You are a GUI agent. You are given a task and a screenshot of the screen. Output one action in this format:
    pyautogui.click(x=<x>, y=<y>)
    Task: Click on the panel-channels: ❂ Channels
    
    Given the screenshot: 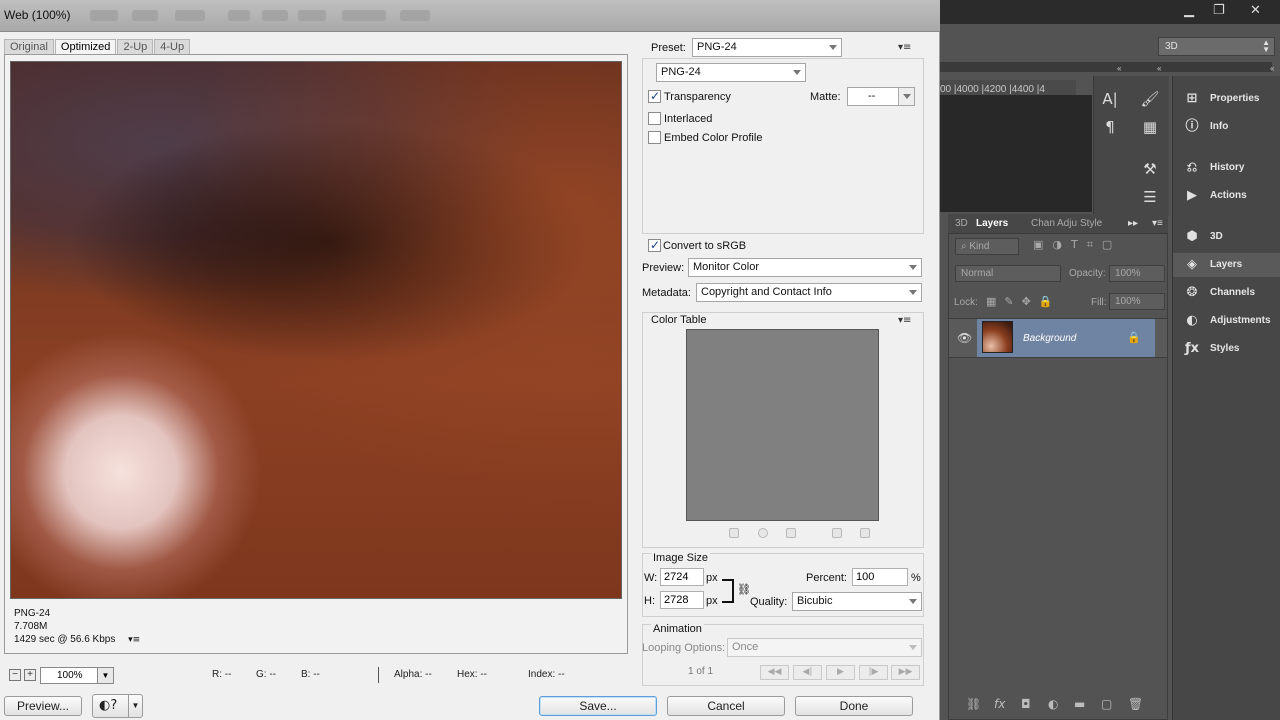 What is the action you would take?
    pyautogui.click(x=1226, y=293)
    